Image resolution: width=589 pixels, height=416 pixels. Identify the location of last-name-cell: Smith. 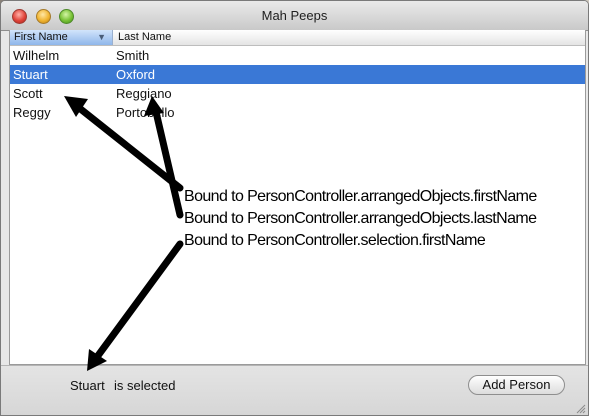
(133, 55).